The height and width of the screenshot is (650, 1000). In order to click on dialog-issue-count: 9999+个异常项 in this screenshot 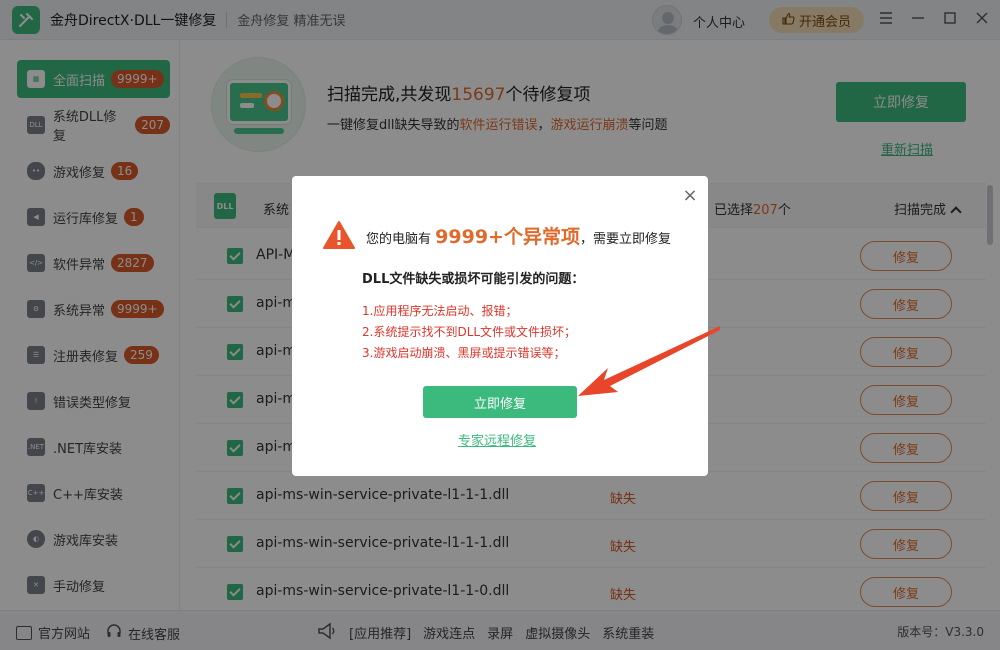, I will do `click(507, 237)`.